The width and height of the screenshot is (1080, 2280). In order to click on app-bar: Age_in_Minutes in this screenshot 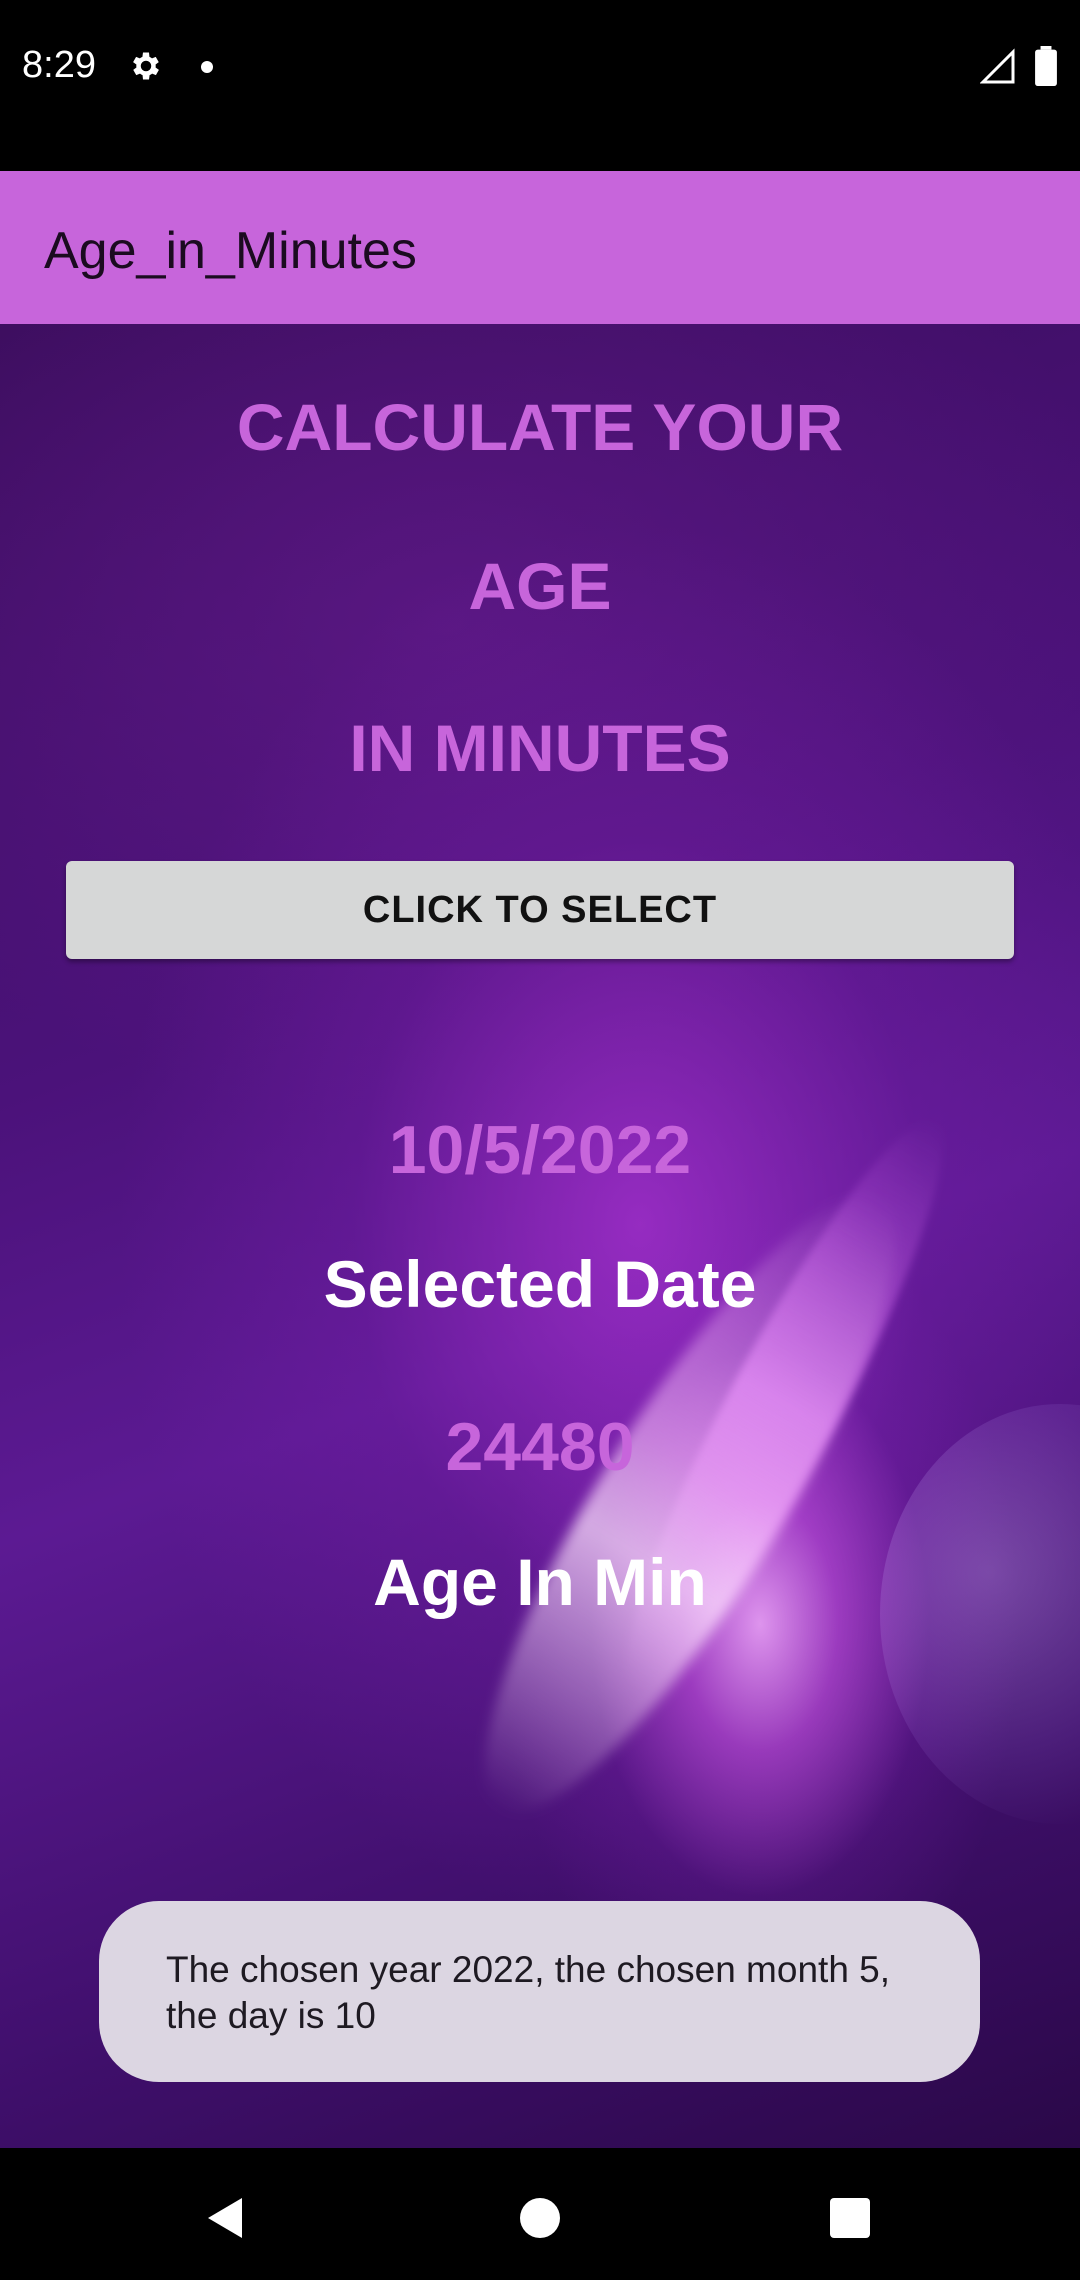, I will do `click(540, 247)`.